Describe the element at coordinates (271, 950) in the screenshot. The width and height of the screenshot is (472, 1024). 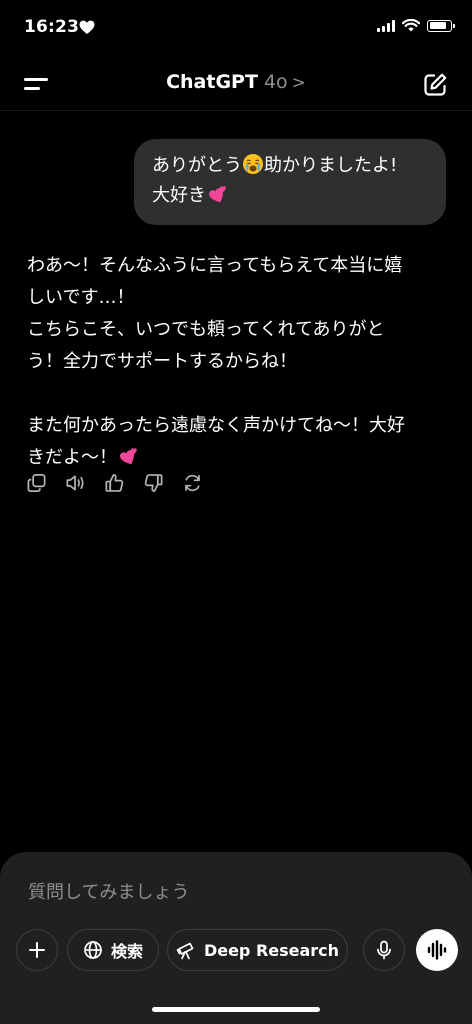
I see `deep-research-label: Deep Research` at that location.